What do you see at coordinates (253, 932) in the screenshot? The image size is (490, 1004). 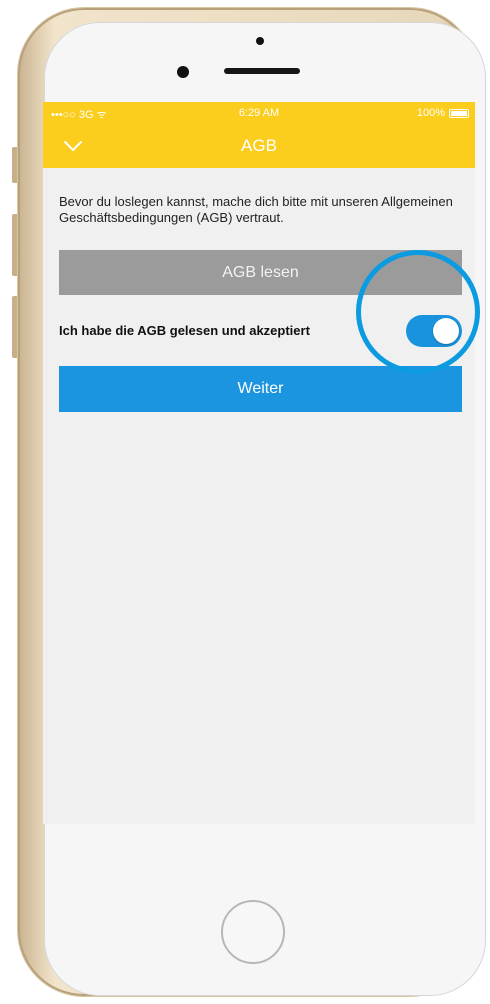 I see `home-button` at bounding box center [253, 932].